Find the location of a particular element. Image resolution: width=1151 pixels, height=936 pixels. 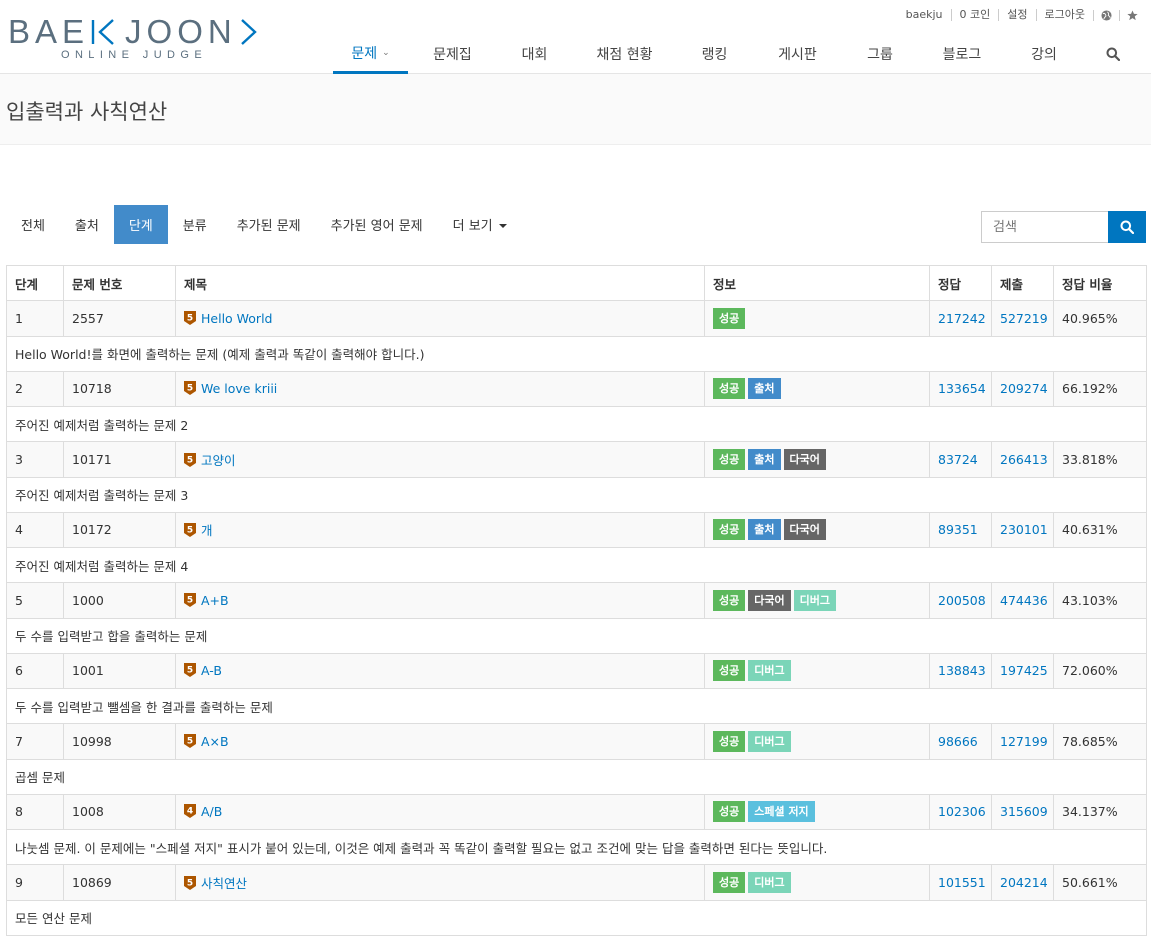

user-menu-coins: 0 코인 is located at coordinates (974, 15).